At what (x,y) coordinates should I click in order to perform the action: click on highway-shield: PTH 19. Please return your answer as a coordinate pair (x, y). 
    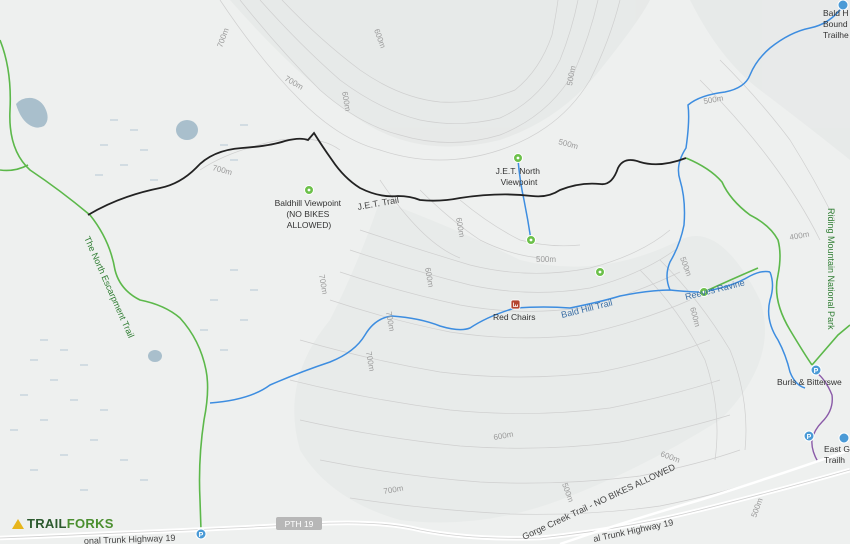
    Looking at the image, I should click on (299, 523).